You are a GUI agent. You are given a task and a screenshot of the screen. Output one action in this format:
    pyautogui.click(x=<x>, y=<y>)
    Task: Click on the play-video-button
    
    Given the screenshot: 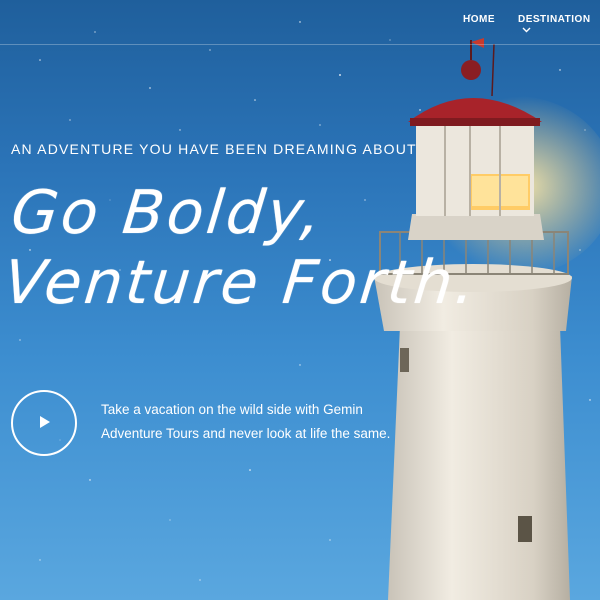 What is the action you would take?
    pyautogui.click(x=44, y=423)
    